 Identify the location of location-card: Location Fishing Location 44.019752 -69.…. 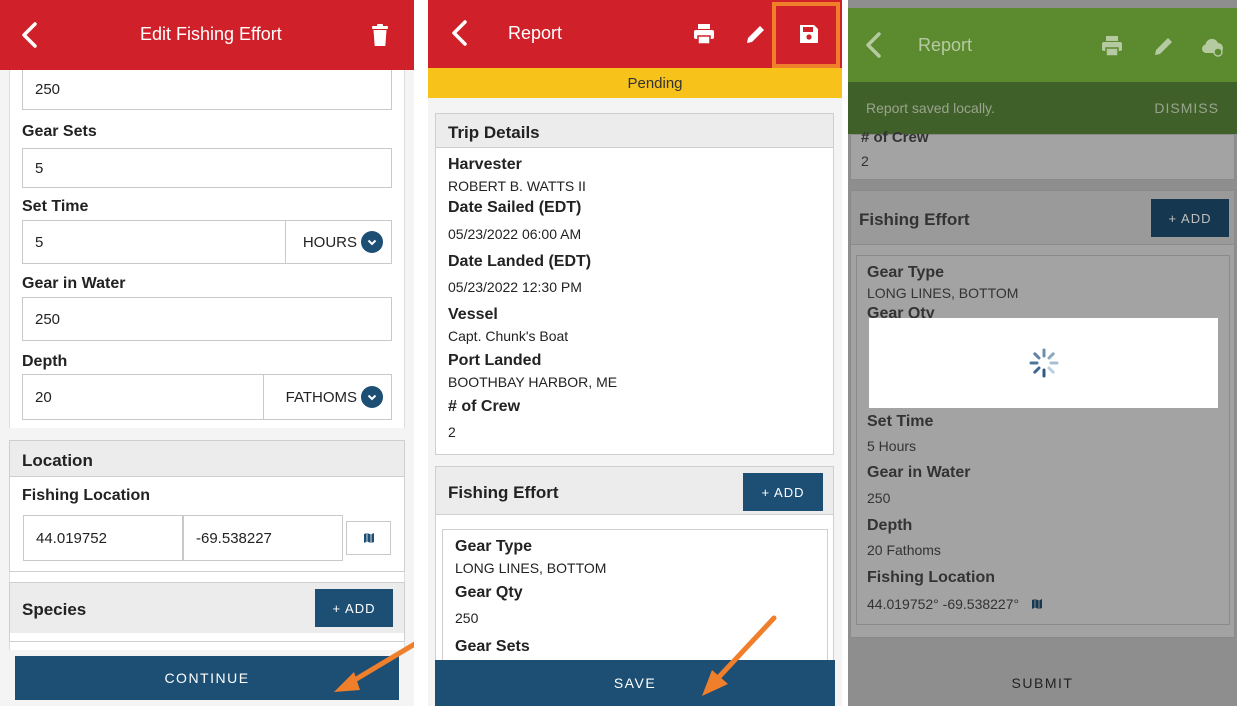
(207, 506).